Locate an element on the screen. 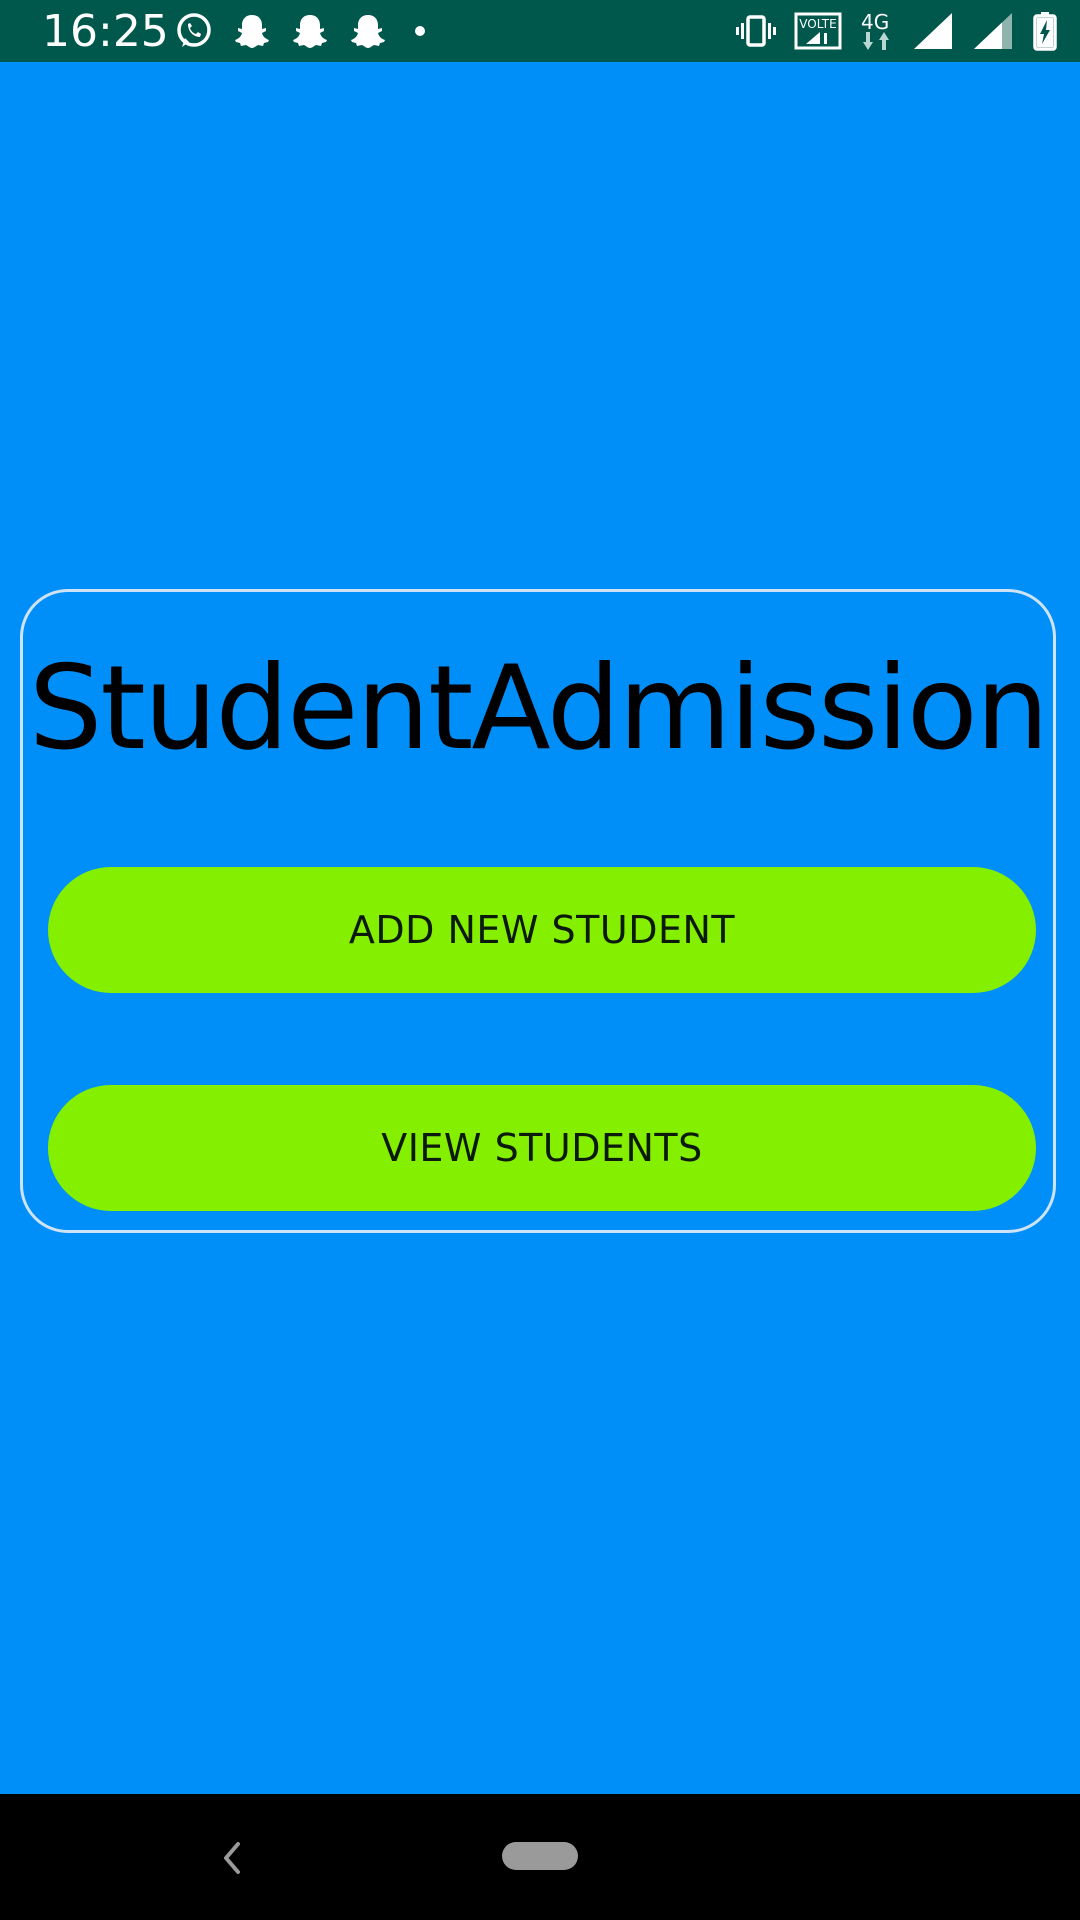  network-label: 4G is located at coordinates (875, 22).